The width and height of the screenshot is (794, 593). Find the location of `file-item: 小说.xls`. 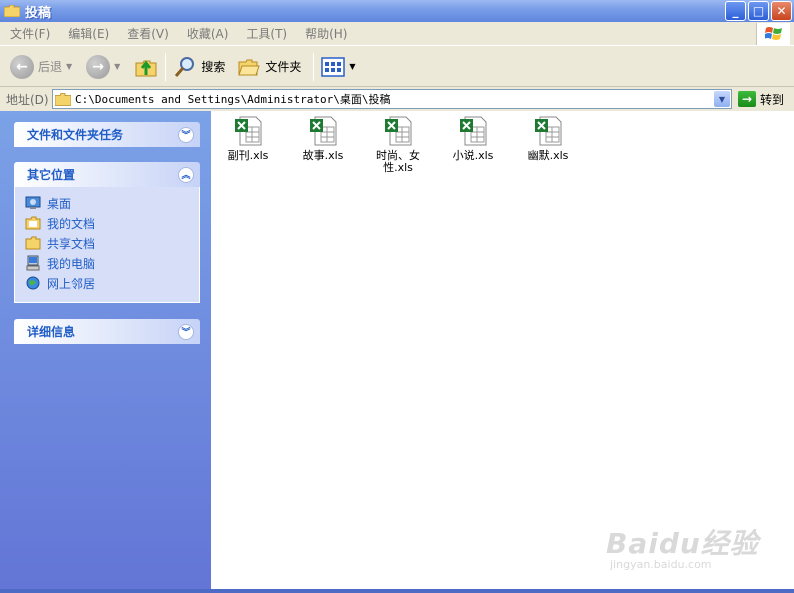

file-item: 小说.xls is located at coordinates (473, 138).